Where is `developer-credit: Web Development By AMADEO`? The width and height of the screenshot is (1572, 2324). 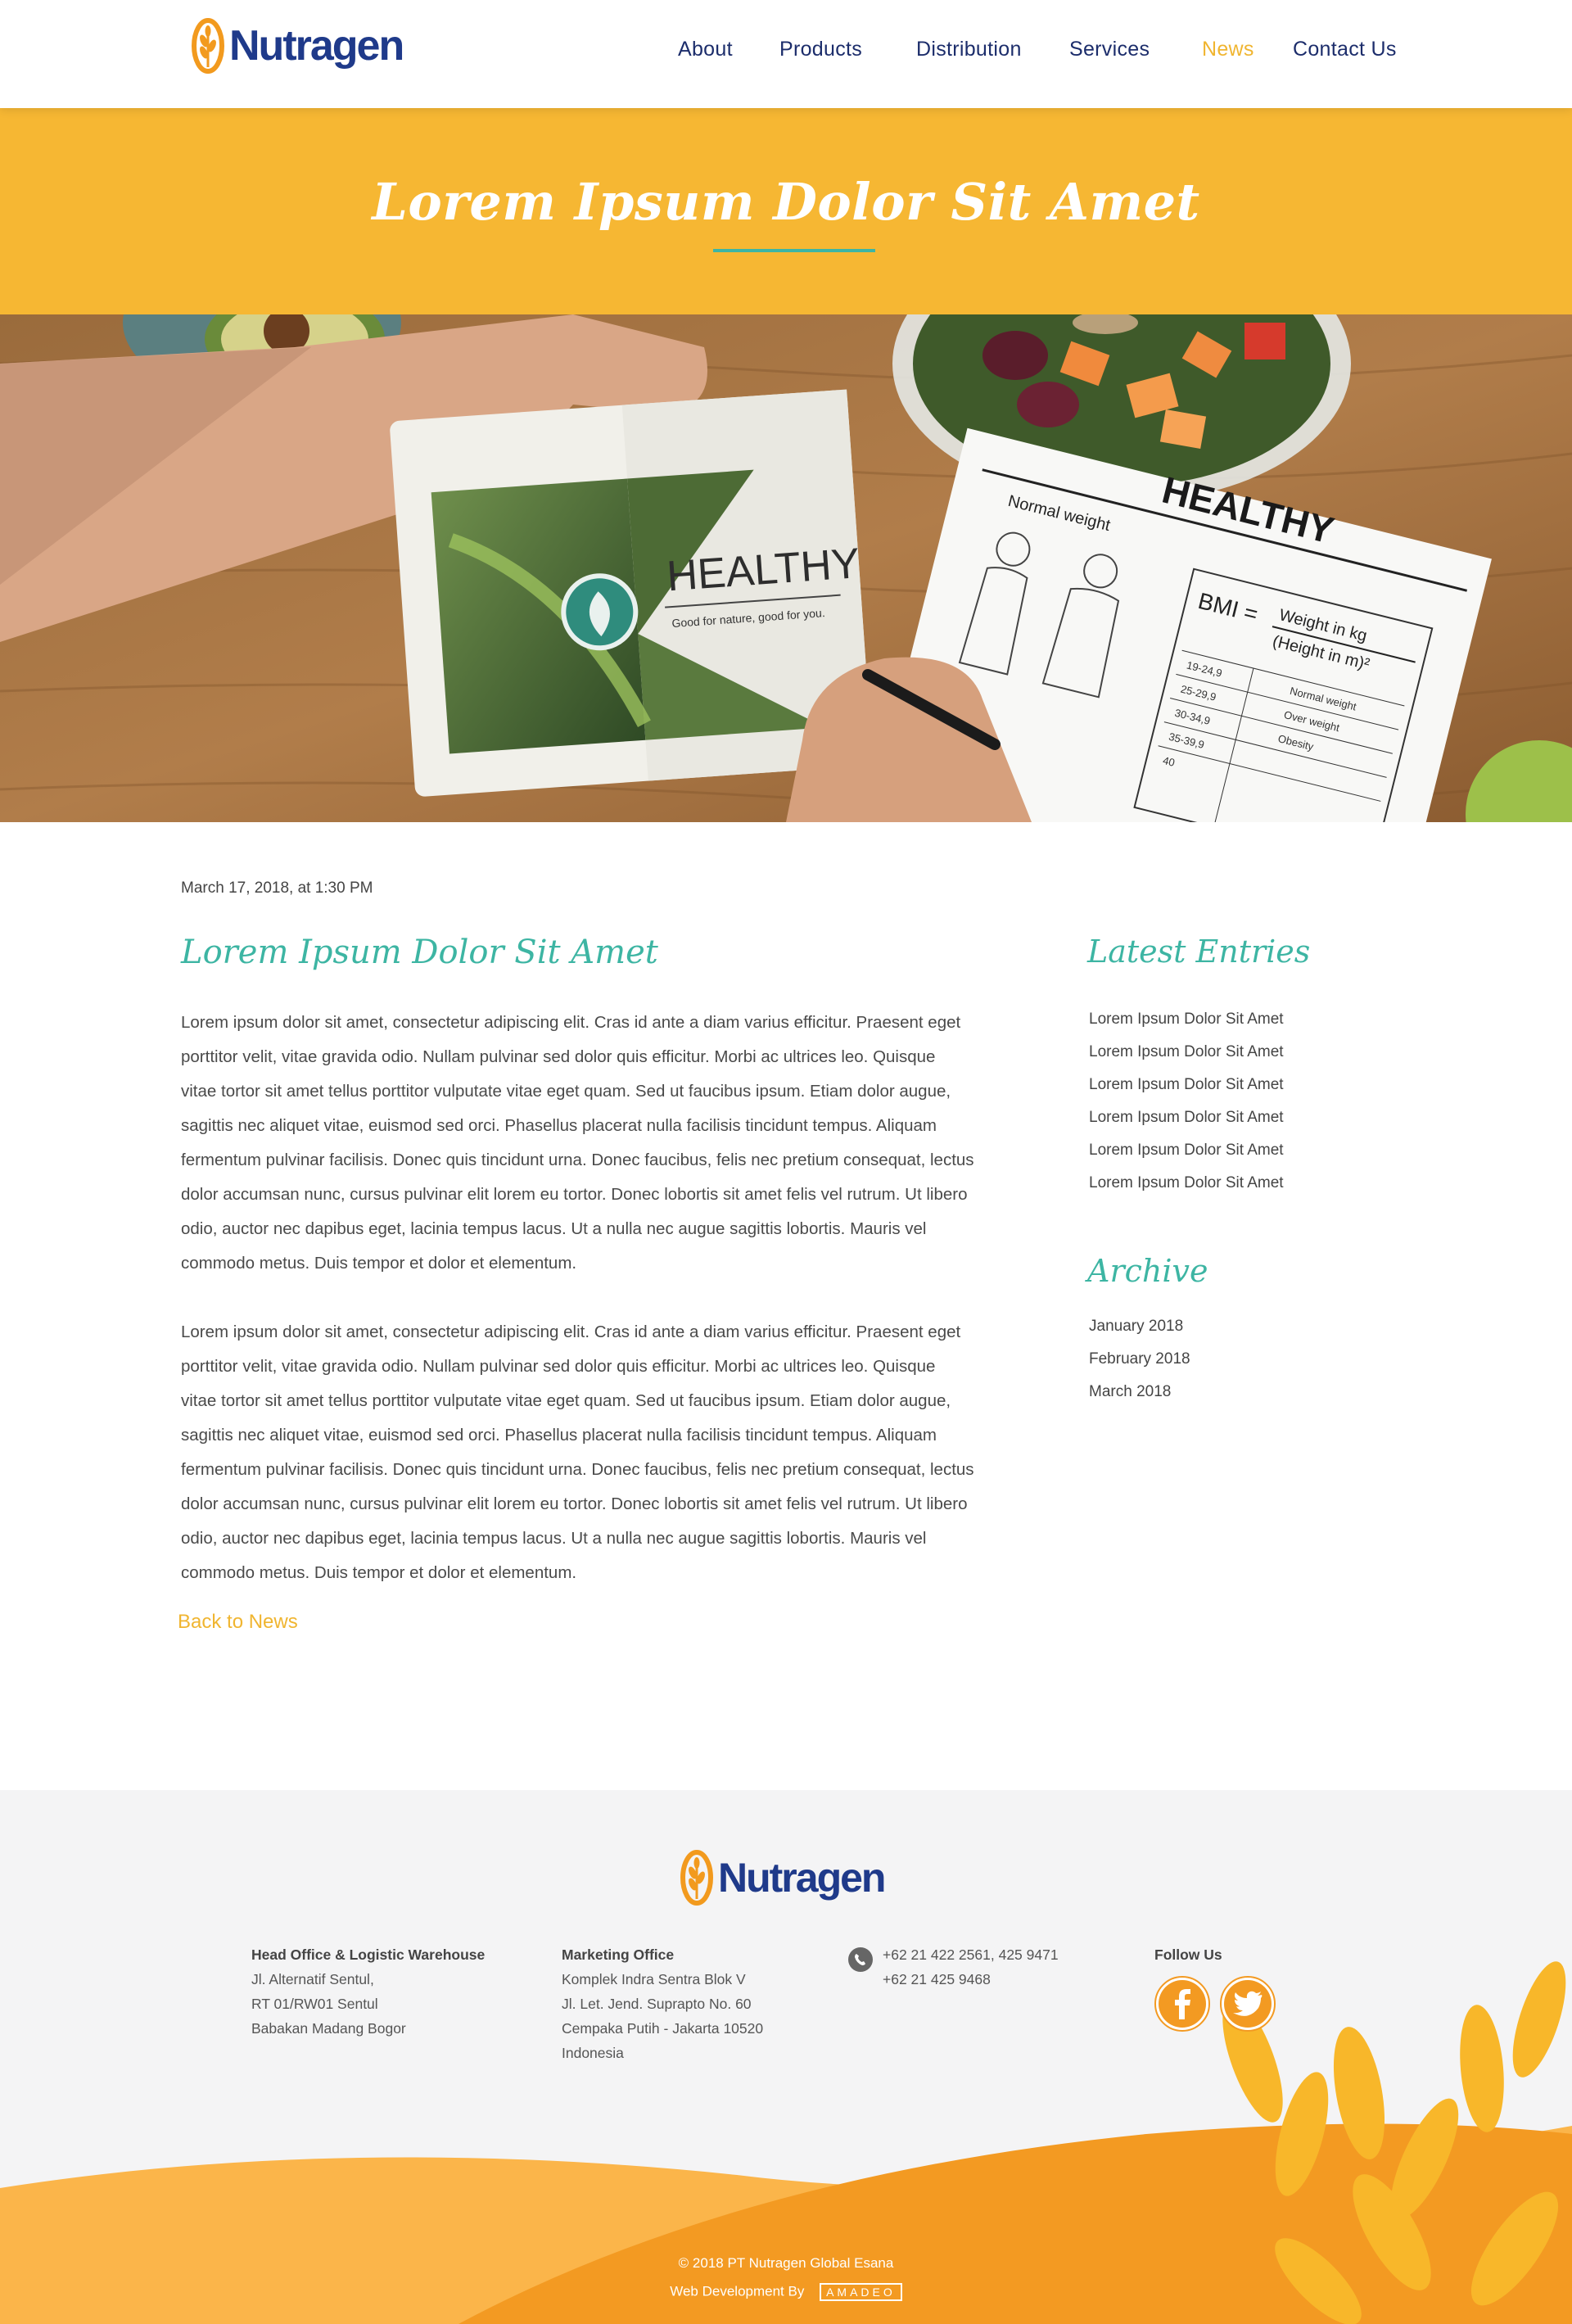
developer-credit: Web Development By AMADEO is located at coordinates (786, 2292).